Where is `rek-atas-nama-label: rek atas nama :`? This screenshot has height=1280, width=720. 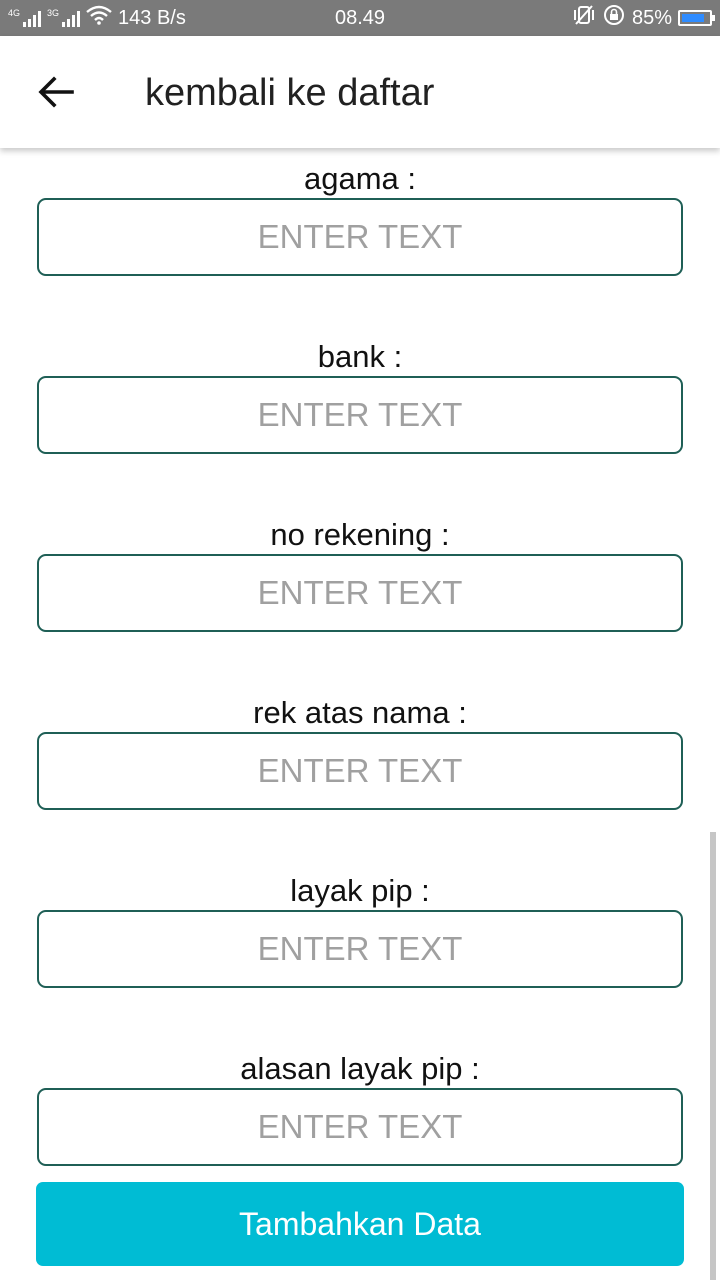
rek-atas-nama-label: rek atas nama : is located at coordinates (360, 712).